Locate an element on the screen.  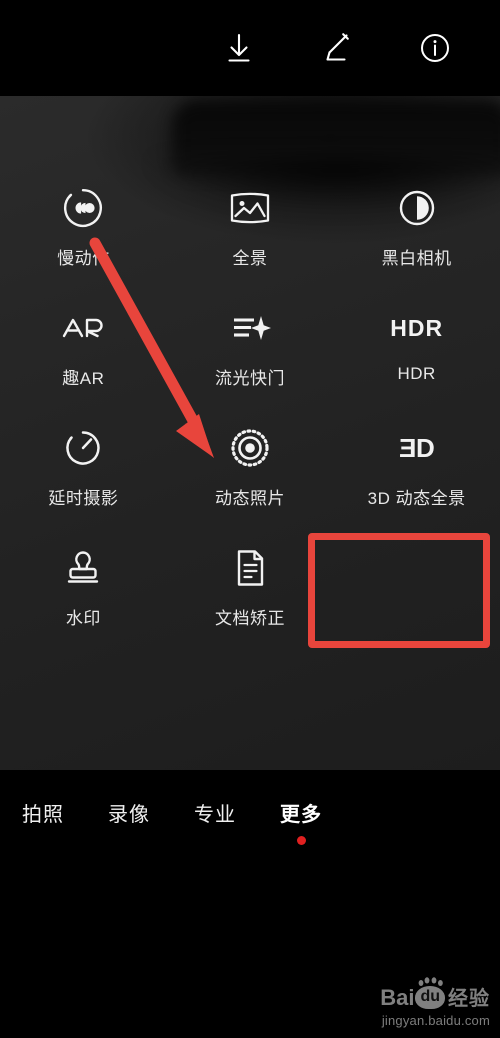
tab-more: 更多 is located at coordinates (301, 816).